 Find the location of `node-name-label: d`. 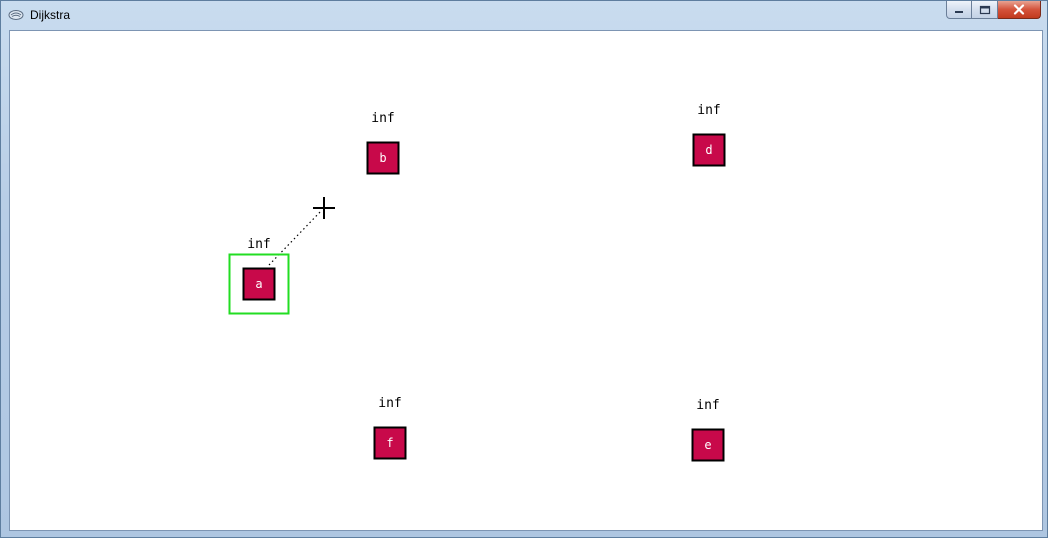

node-name-label: d is located at coordinates (708, 150).